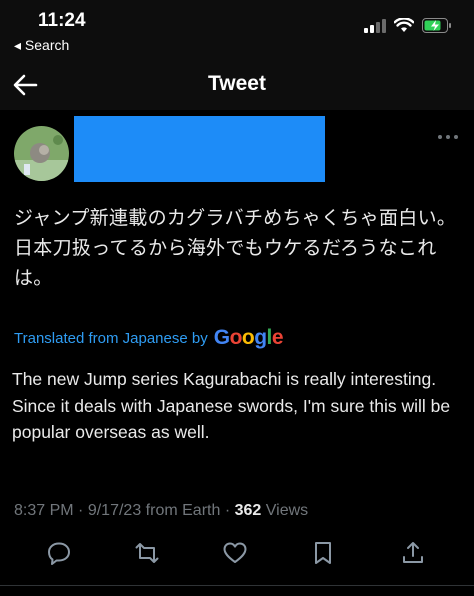 The image size is (474, 596). I want to click on avatar-image, so click(41, 153).